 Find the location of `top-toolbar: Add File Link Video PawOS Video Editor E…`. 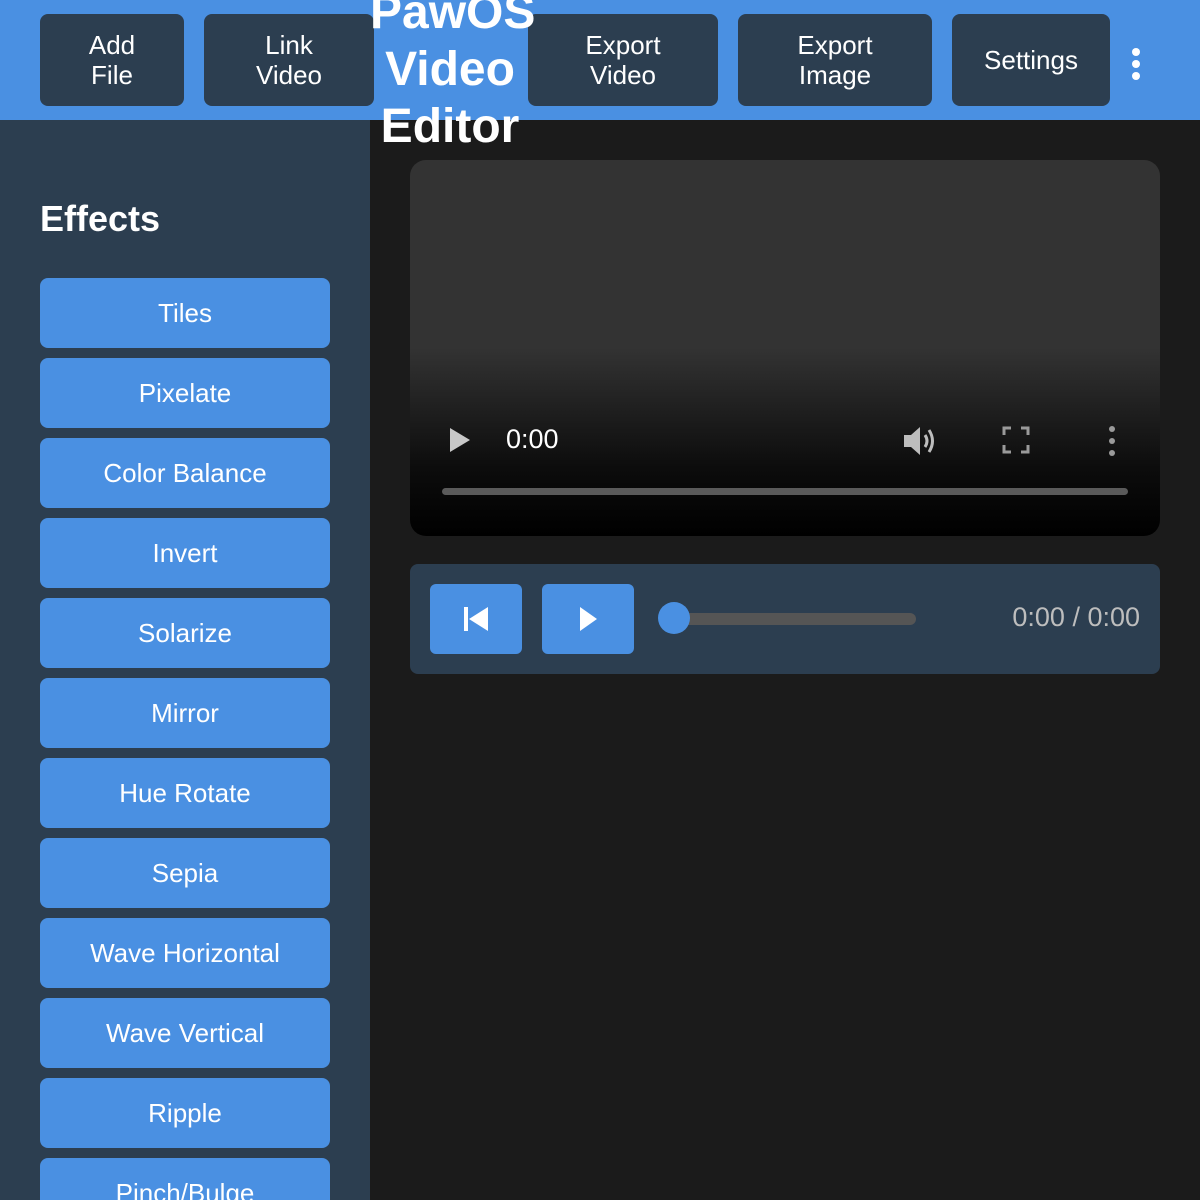

top-toolbar: Add File Link Video PawOS Video Editor E… is located at coordinates (600, 76).